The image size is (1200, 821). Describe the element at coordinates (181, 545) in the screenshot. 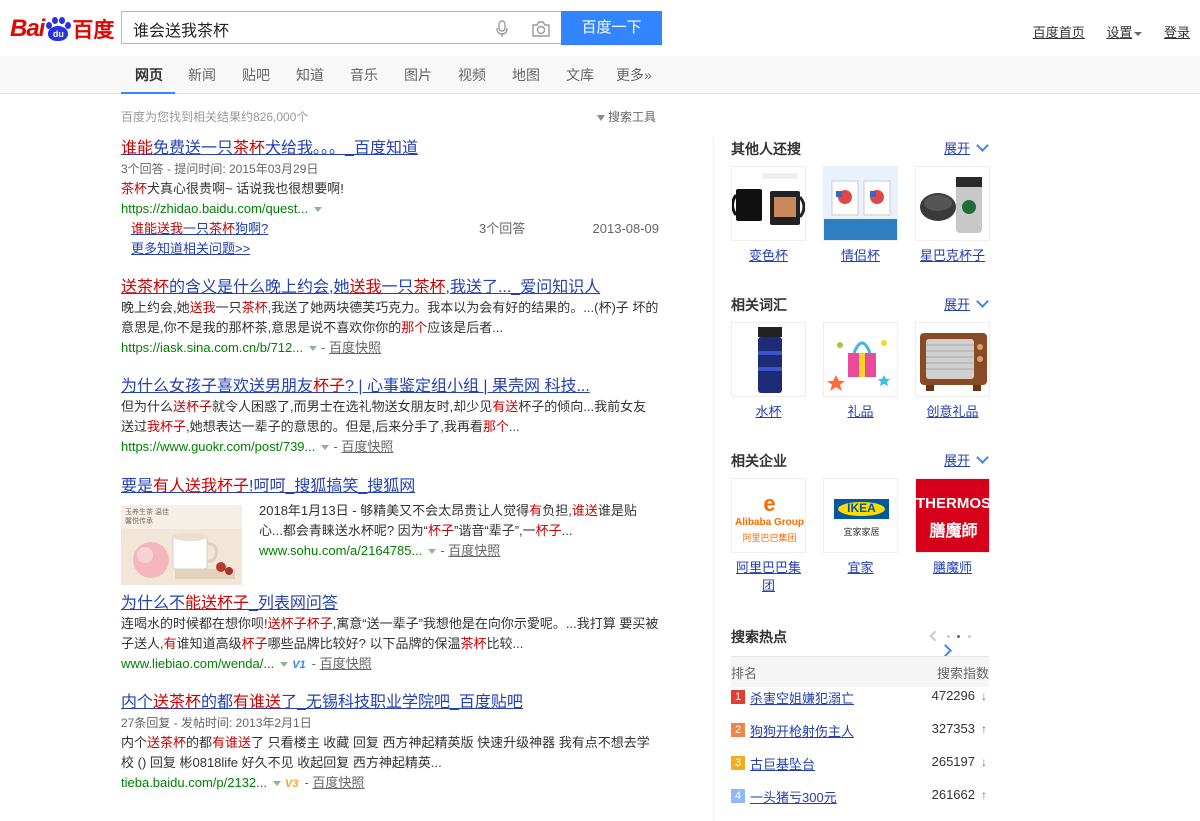

I see `result-thumbnail: 玉养生茶 温佳 馨悦传承` at that location.